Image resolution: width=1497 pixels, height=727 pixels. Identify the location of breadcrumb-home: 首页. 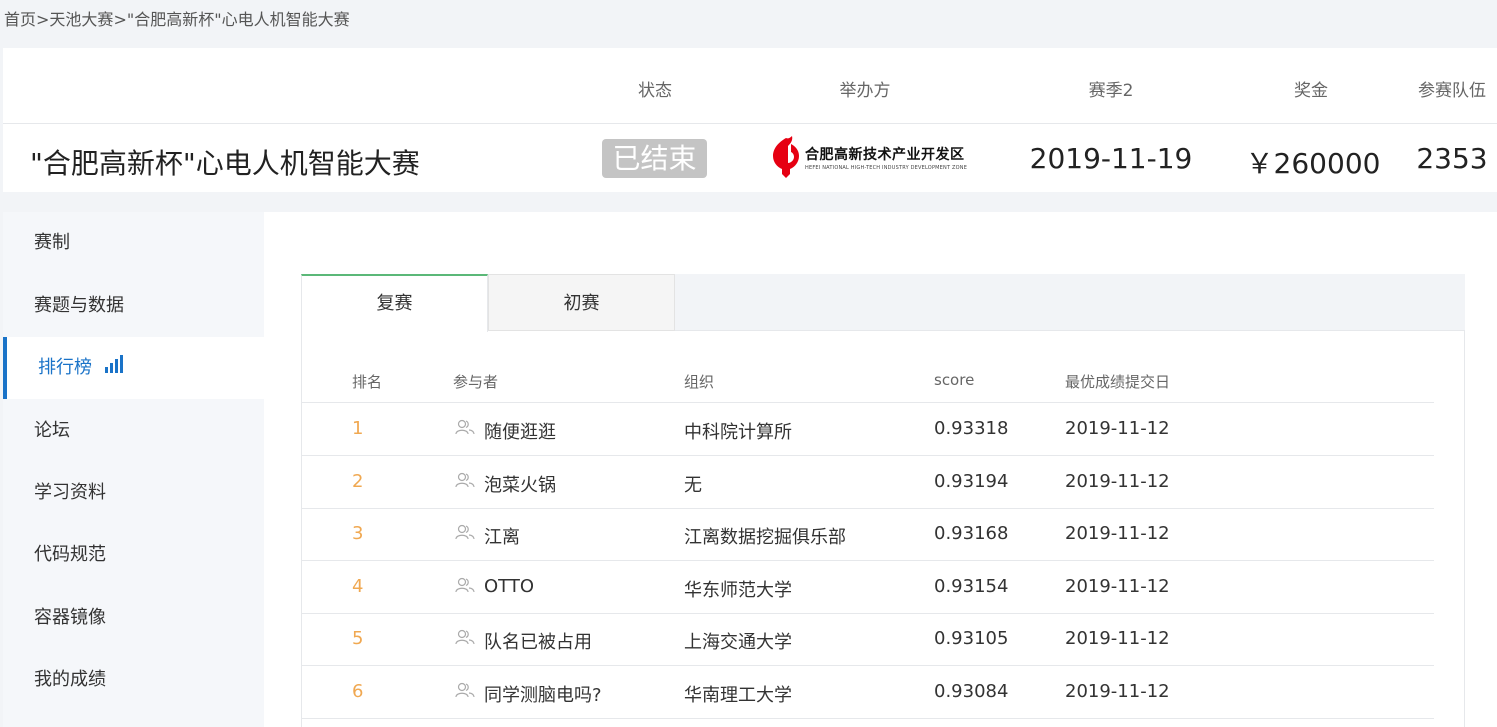
(20, 19).